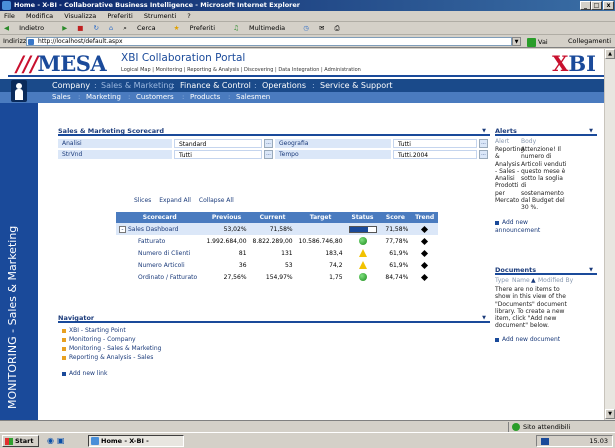  Describe the element at coordinates (160, 217) in the screenshot. I see `col-scorecard: Scorecard` at that location.